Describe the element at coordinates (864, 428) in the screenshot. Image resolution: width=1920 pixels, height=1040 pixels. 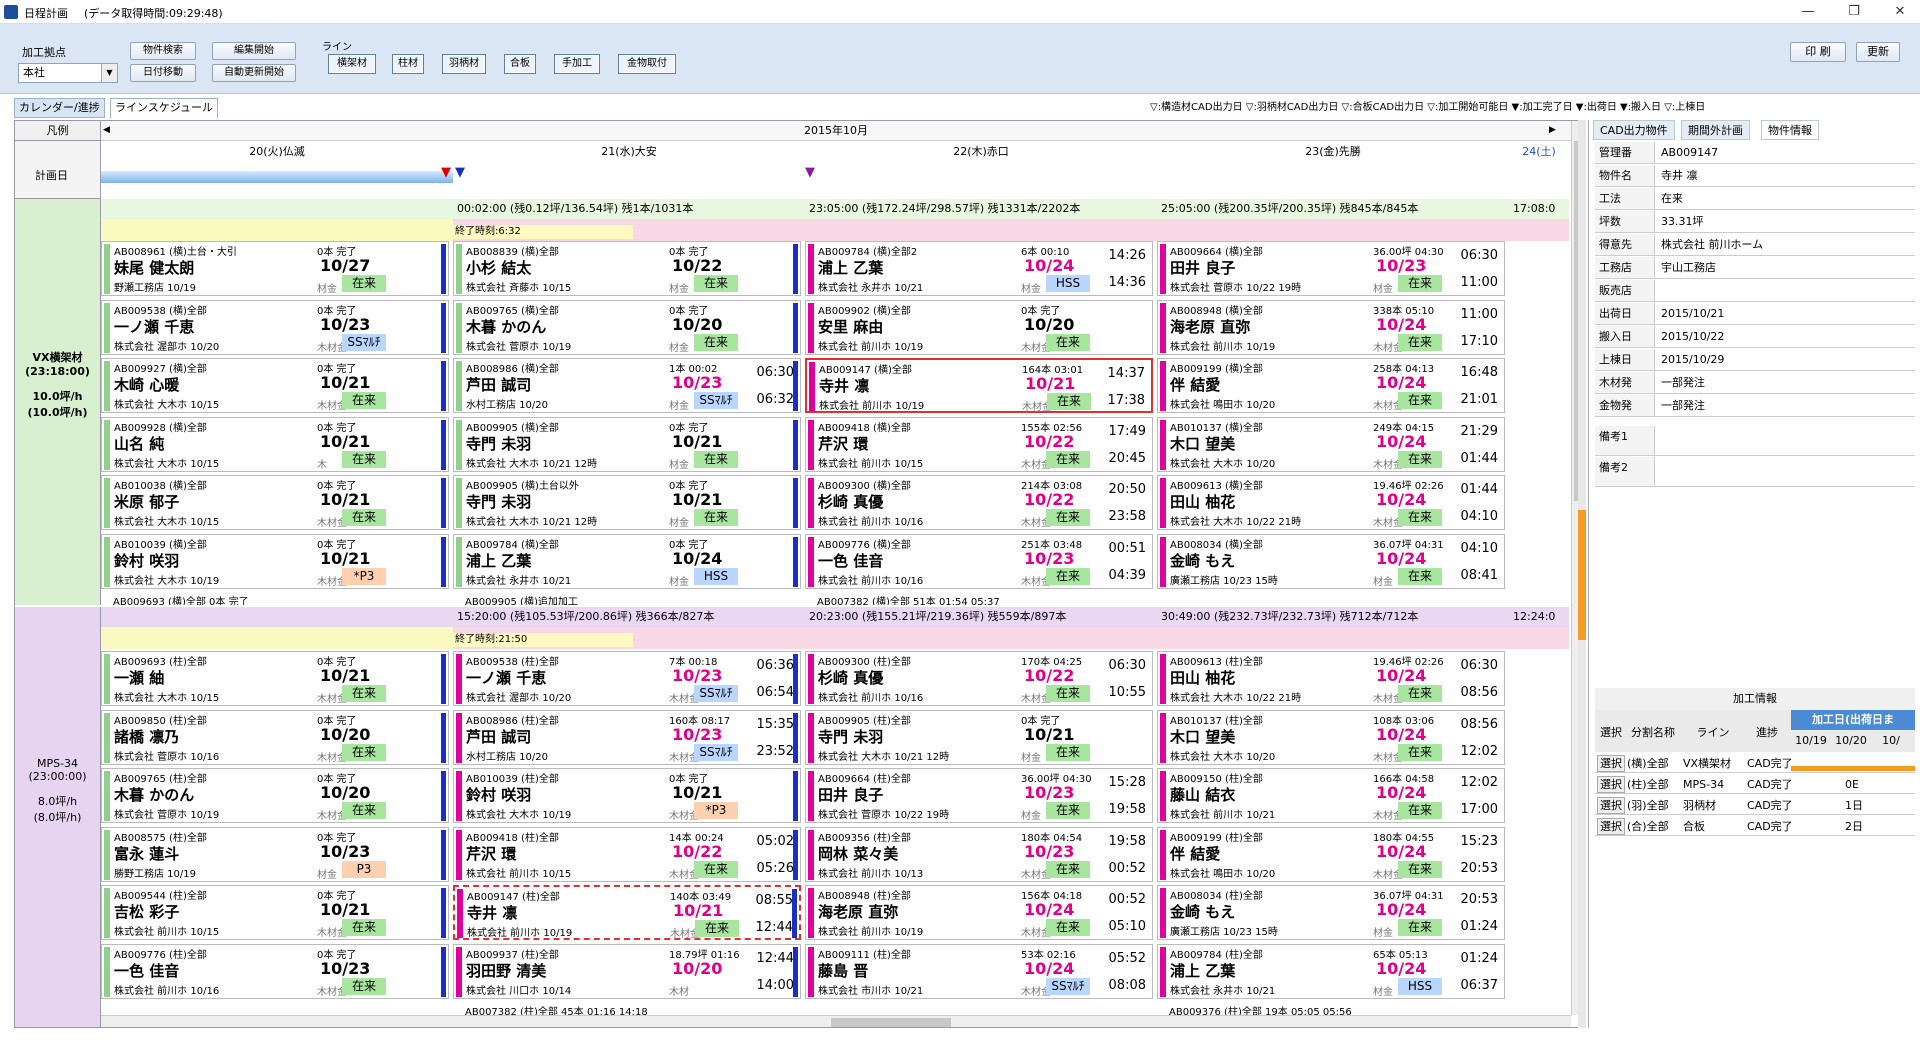
I see `card-id: AB009418 (横)全部` at that location.